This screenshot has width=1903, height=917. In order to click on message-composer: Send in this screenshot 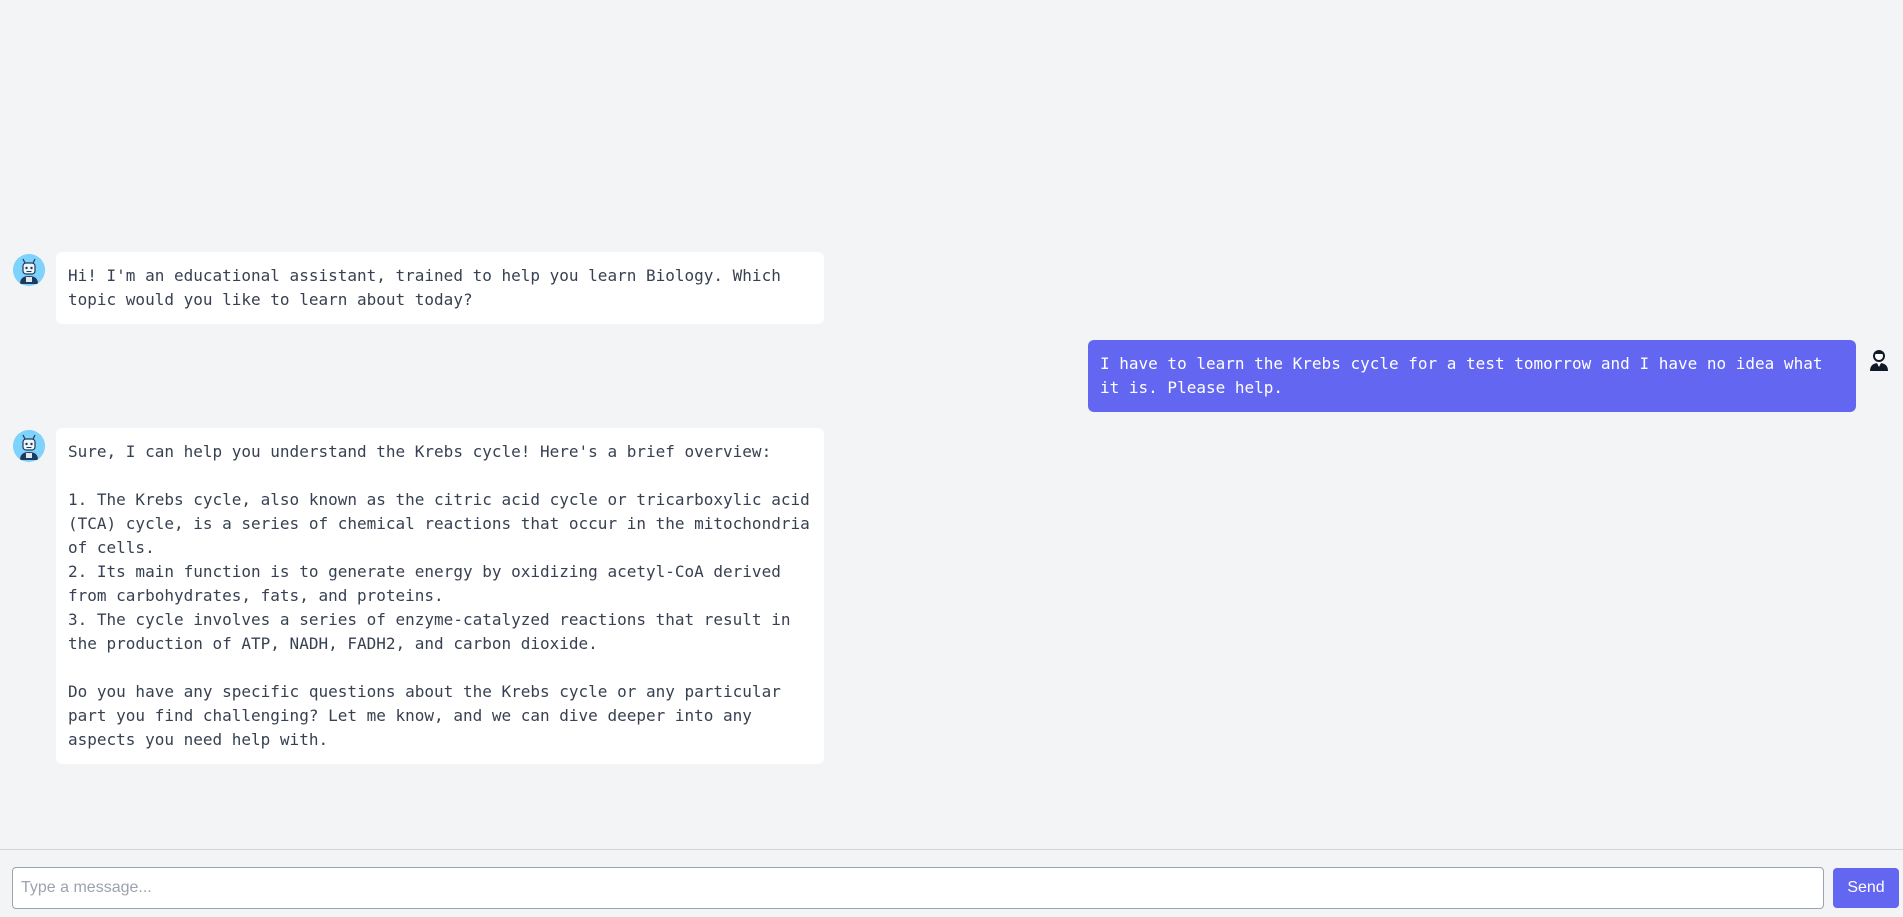, I will do `click(951, 883)`.